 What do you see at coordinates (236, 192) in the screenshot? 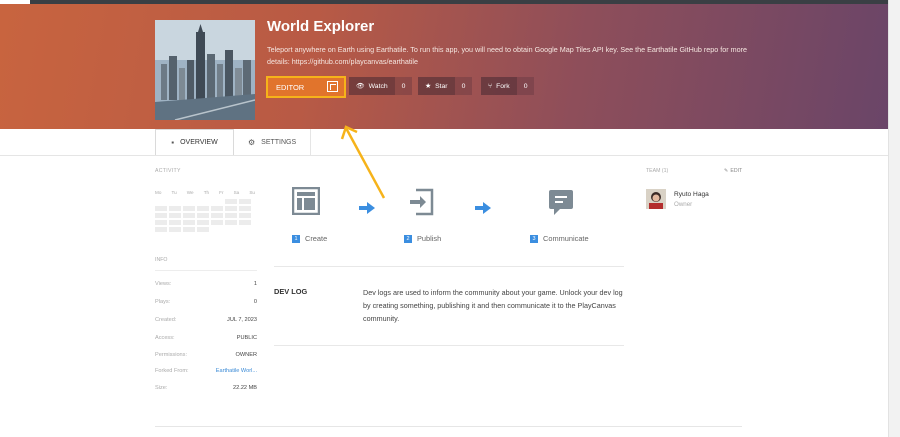
I see `day-label: Sa` at bounding box center [236, 192].